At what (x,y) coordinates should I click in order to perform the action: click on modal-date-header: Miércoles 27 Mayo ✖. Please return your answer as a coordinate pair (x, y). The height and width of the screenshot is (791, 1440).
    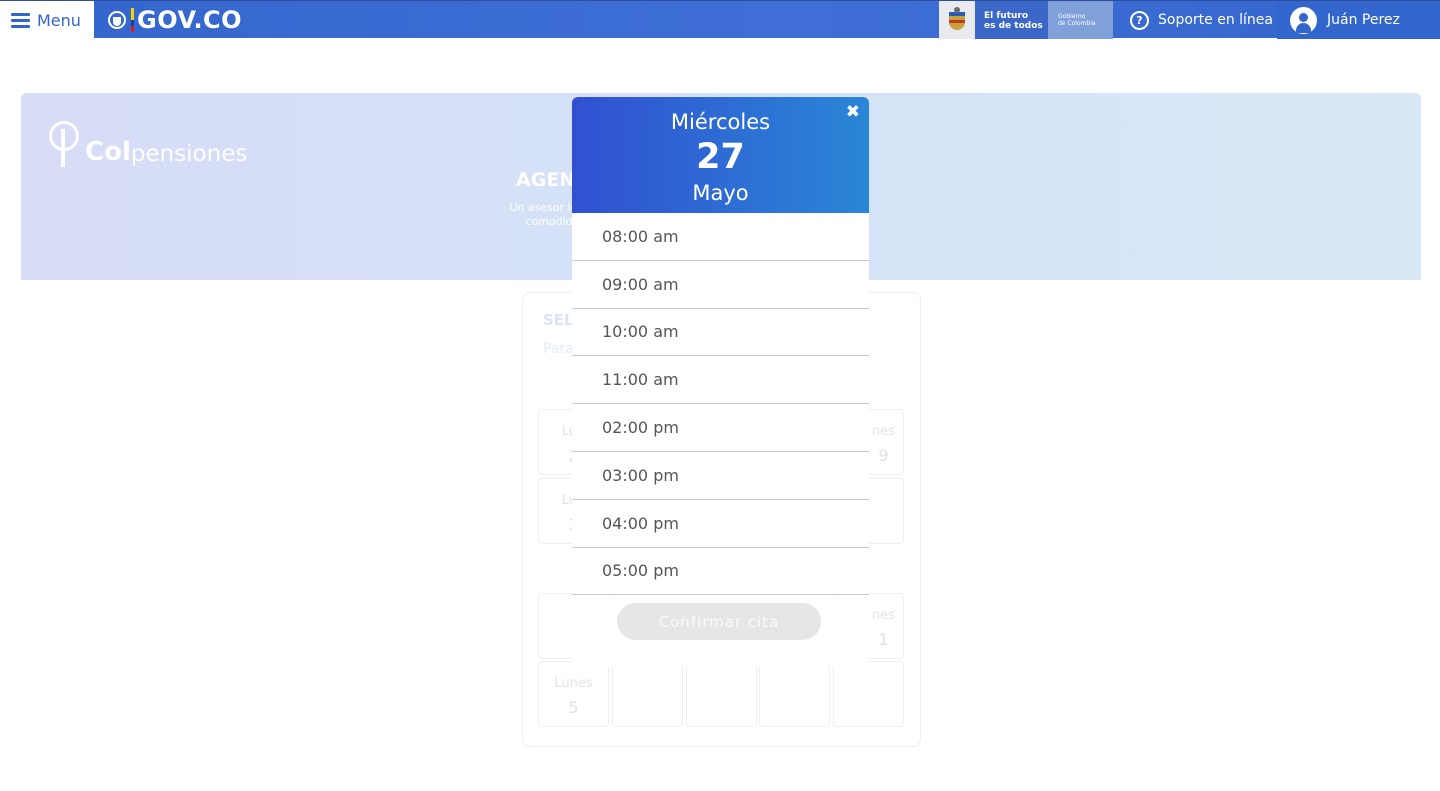
    Looking at the image, I should click on (720, 155).